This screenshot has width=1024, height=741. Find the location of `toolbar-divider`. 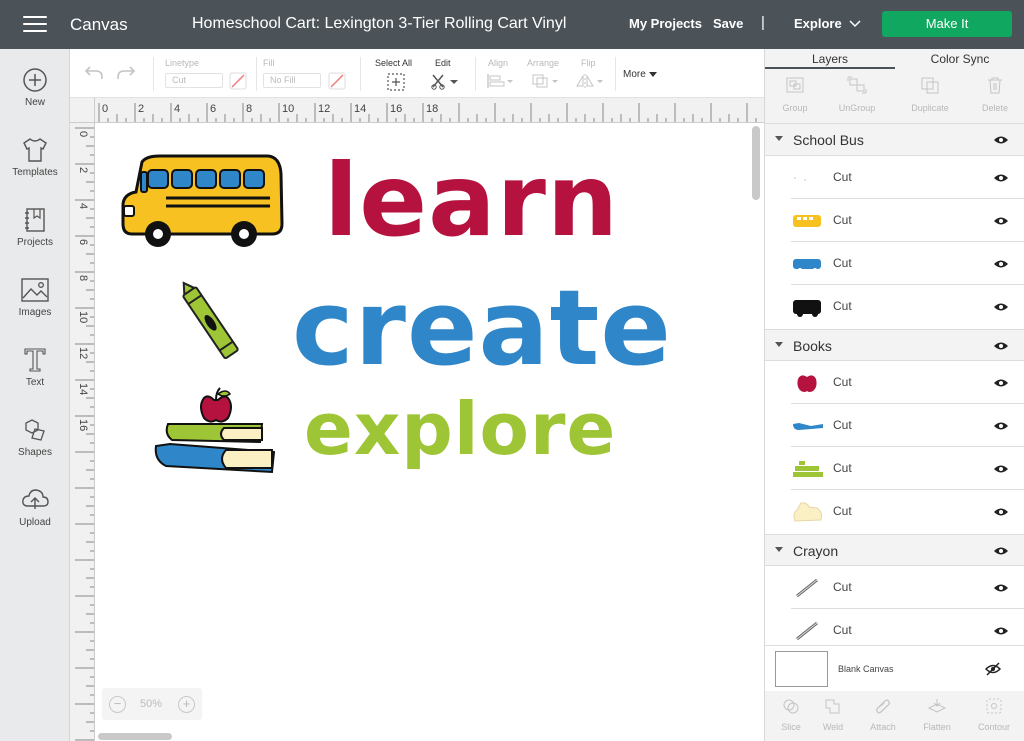

toolbar-divider is located at coordinates (615, 74).